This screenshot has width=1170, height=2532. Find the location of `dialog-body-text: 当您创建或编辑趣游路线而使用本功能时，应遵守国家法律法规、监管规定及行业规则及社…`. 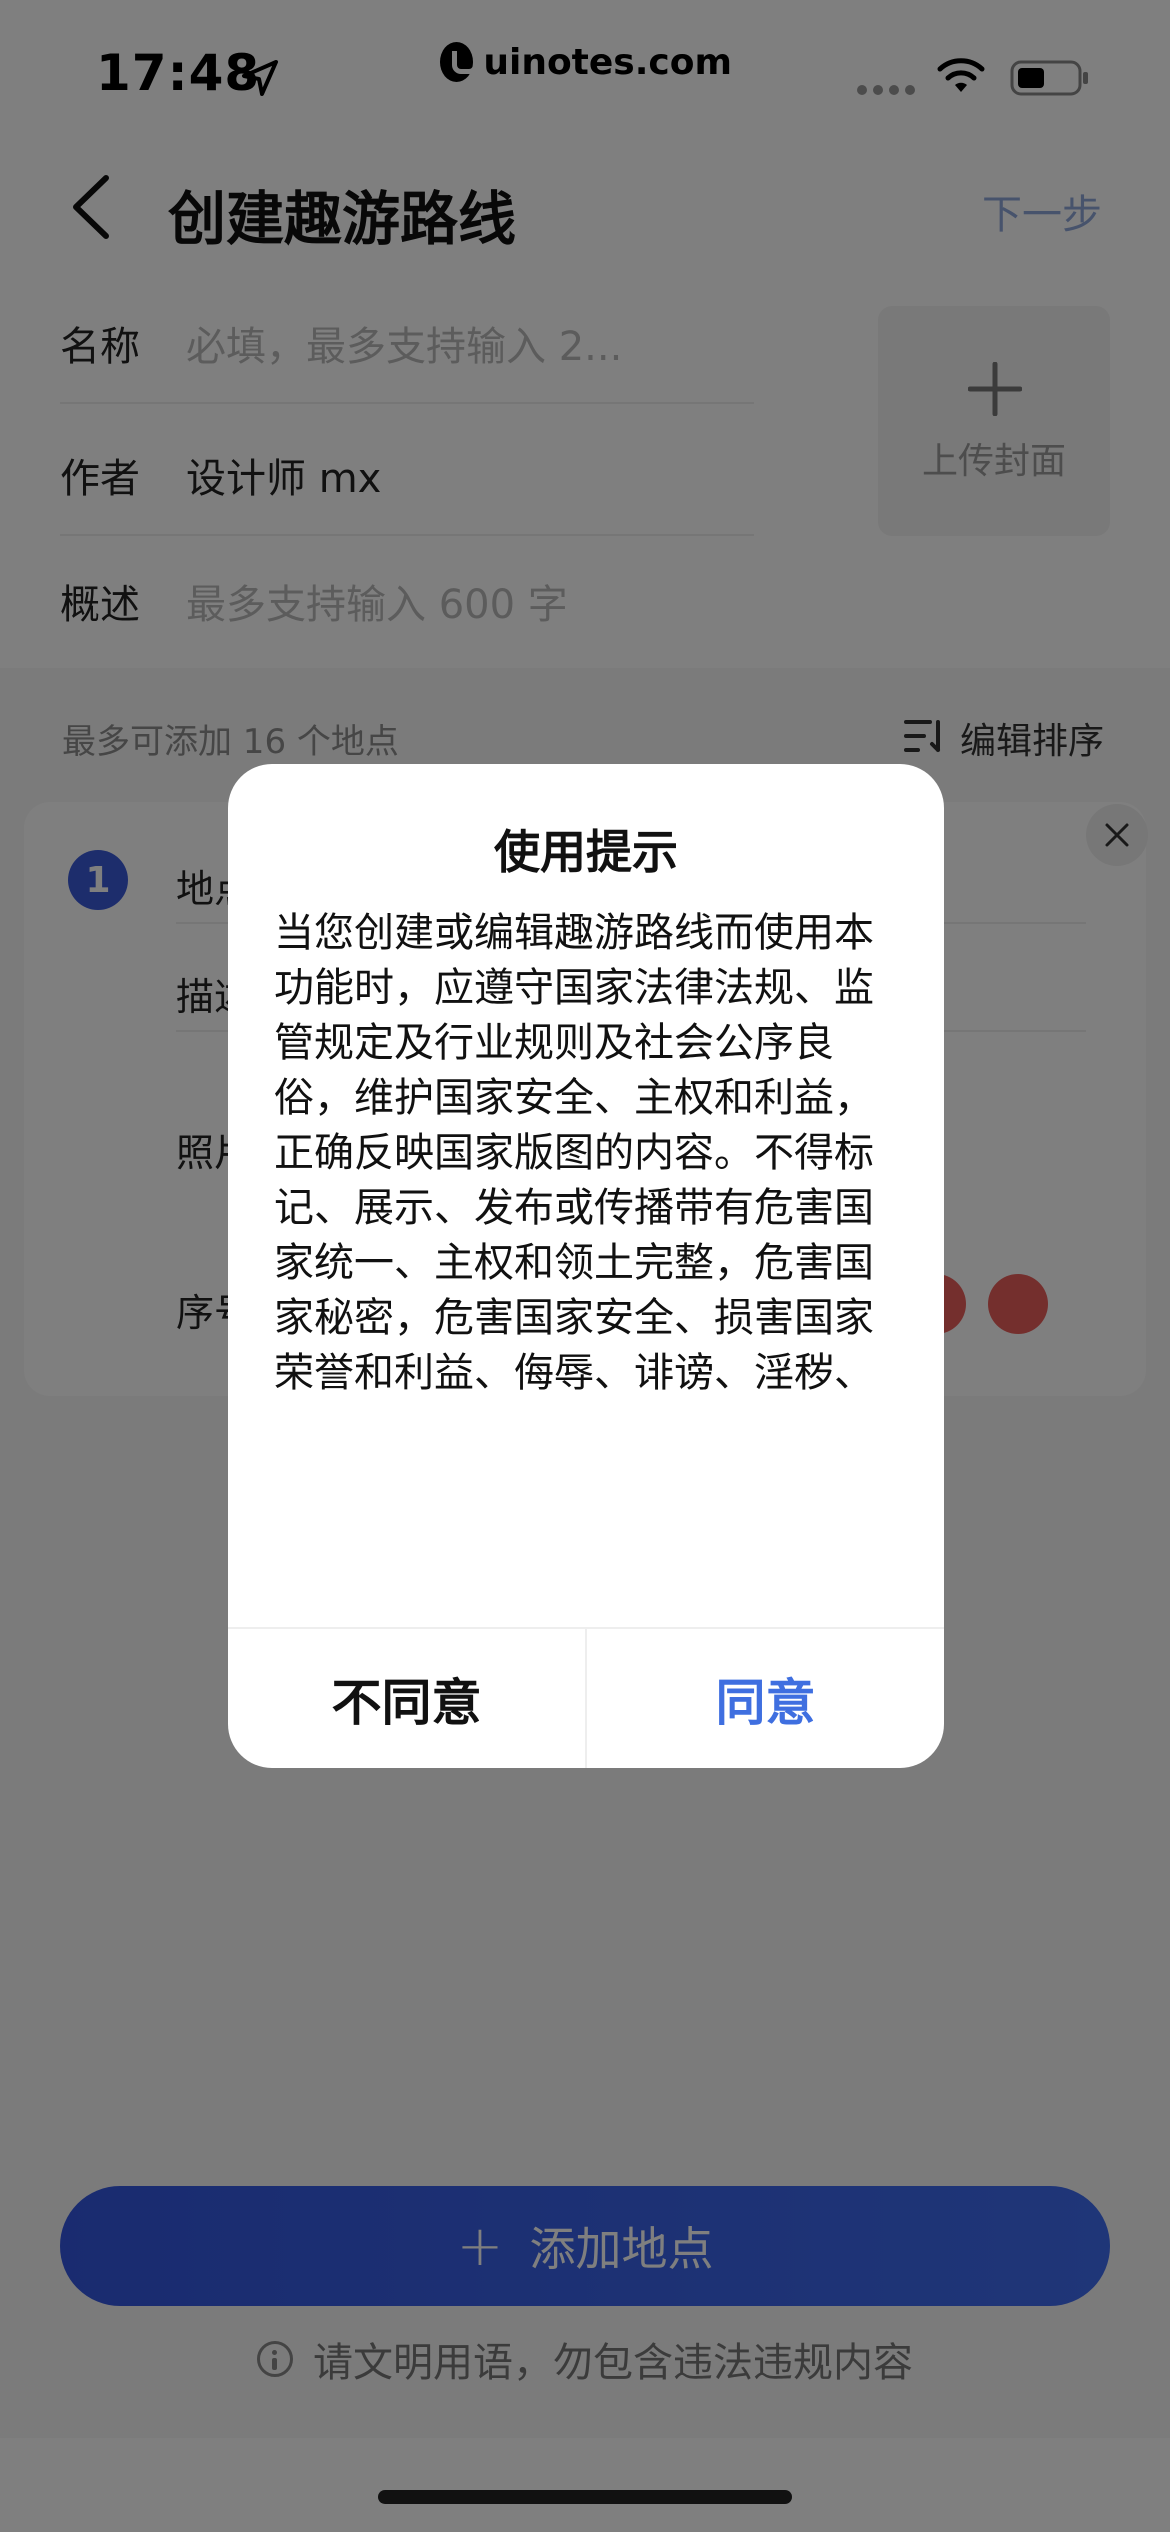

dialog-body-text: 当您创建或编辑趣游路线而使用本功能时，应遵守国家法律法规、监管规定及行业规则及社… is located at coordinates (574, 1151).